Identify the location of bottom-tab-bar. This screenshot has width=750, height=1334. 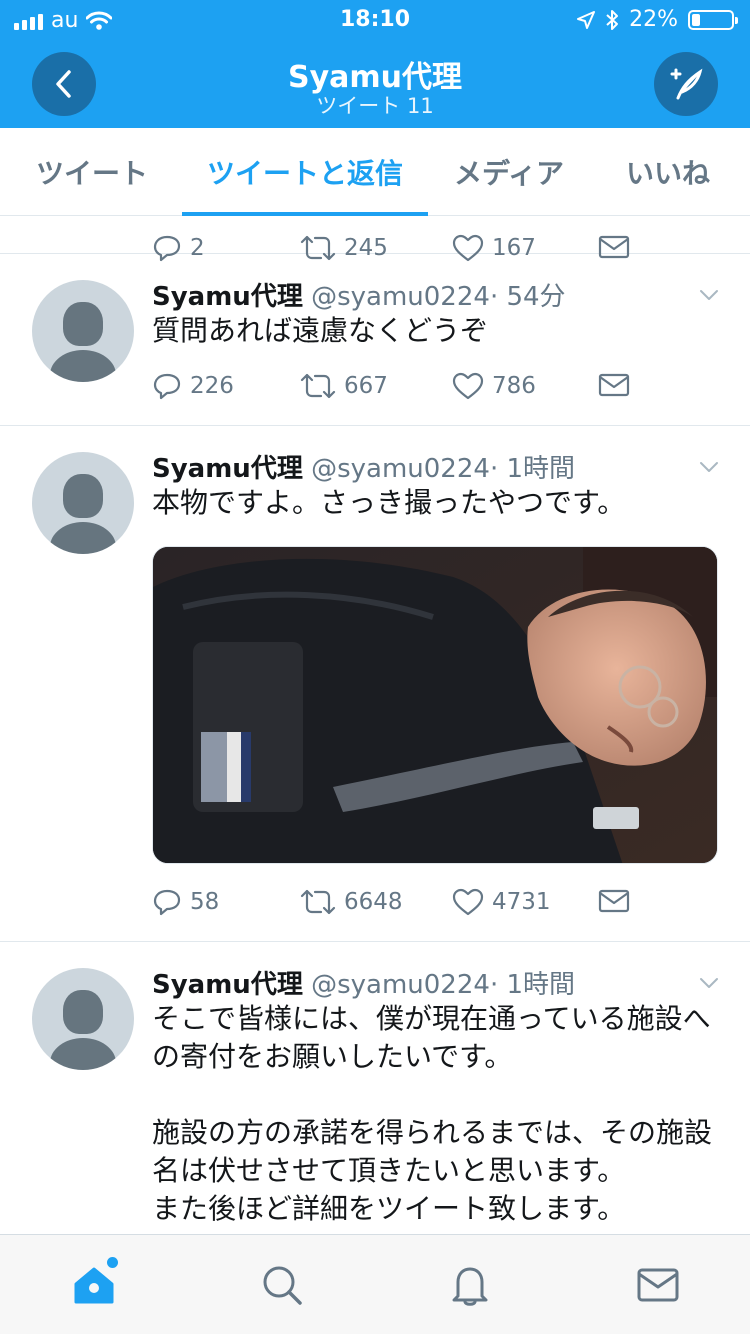
(375, 1284).